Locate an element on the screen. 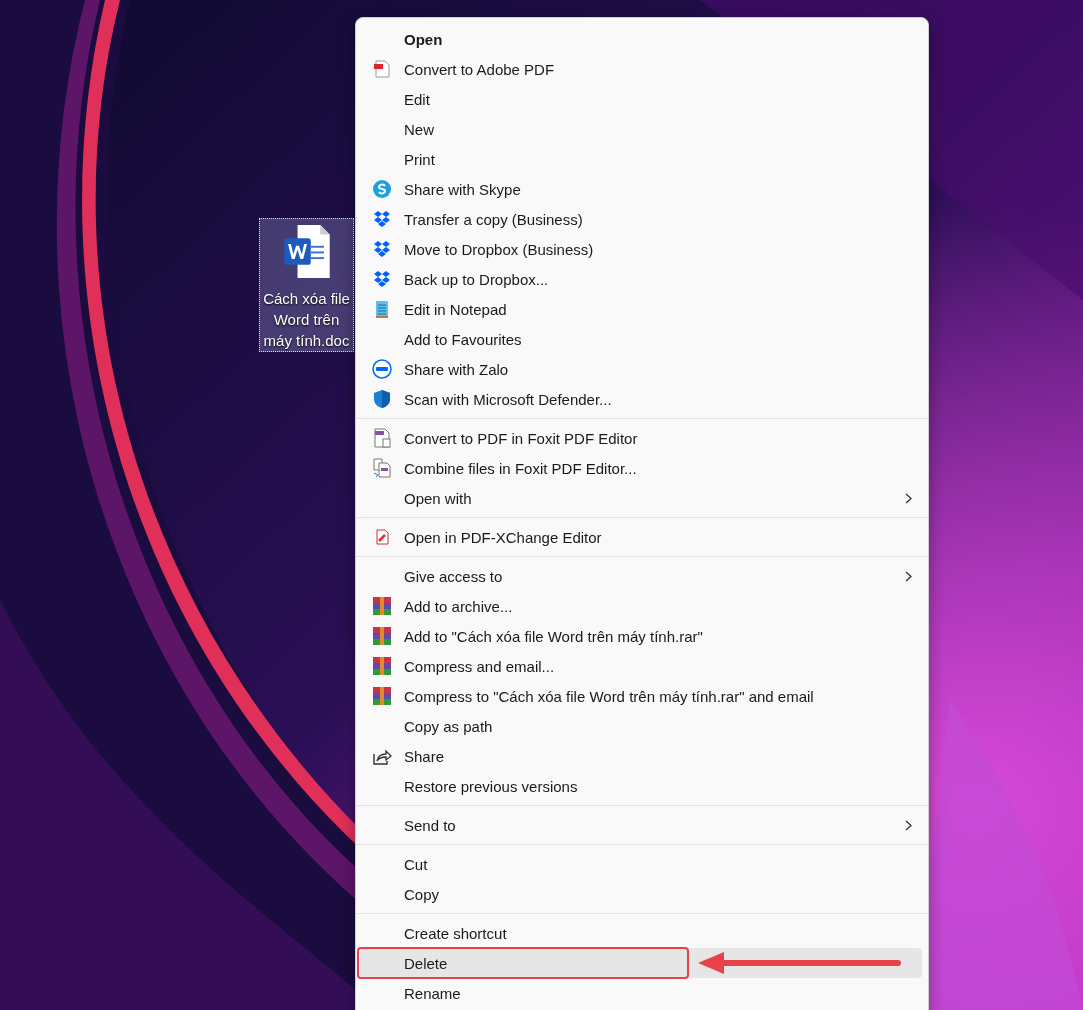  menu-item: Share with Zalo is located at coordinates (641, 369).